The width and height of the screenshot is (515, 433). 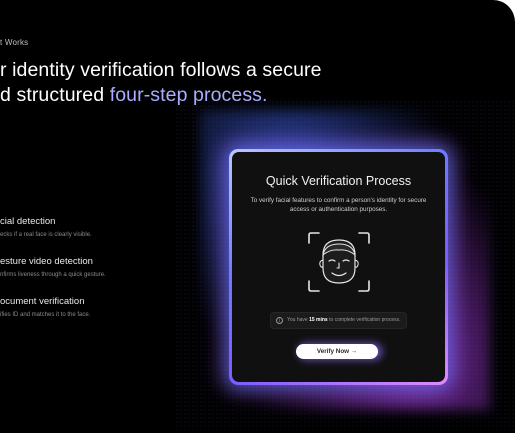 I want to click on info-icon: i, so click(x=279, y=320).